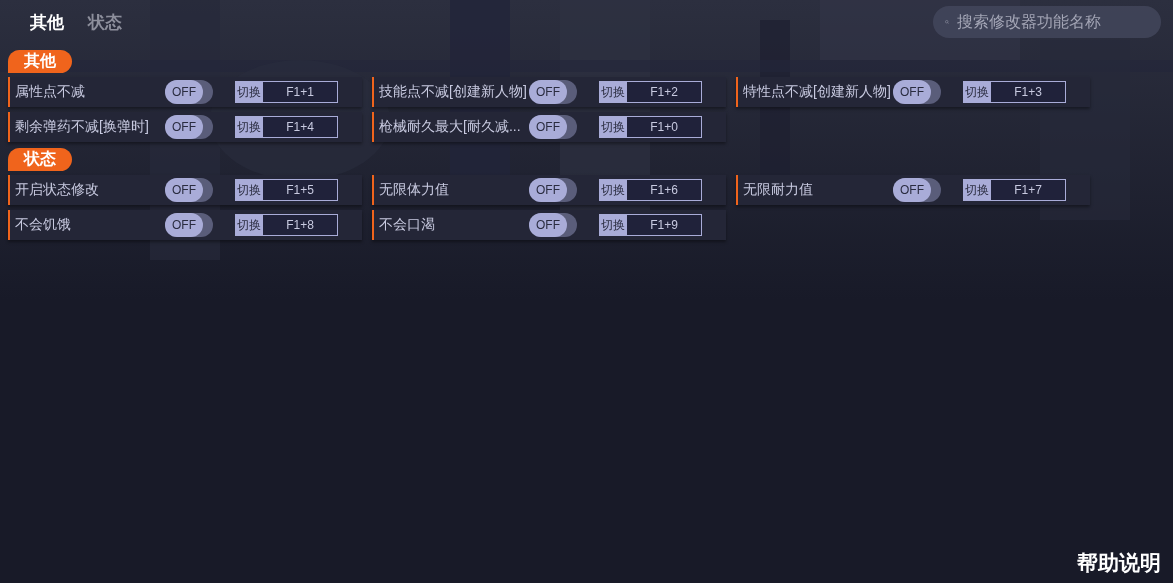 The height and width of the screenshot is (583, 1173). I want to click on cheat-label: 无限体力值, so click(414, 190).